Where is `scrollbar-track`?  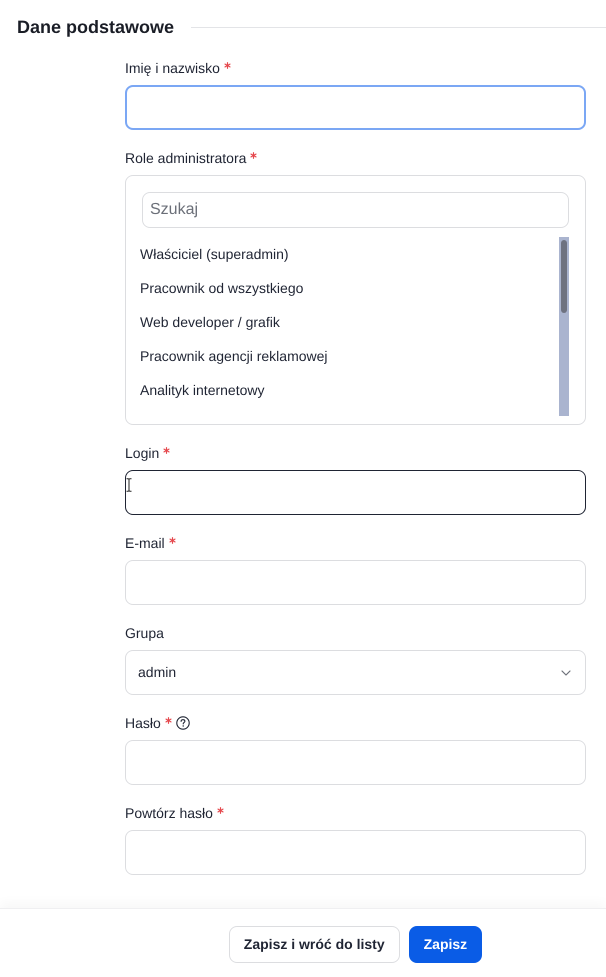
scrollbar-track is located at coordinates (564, 326).